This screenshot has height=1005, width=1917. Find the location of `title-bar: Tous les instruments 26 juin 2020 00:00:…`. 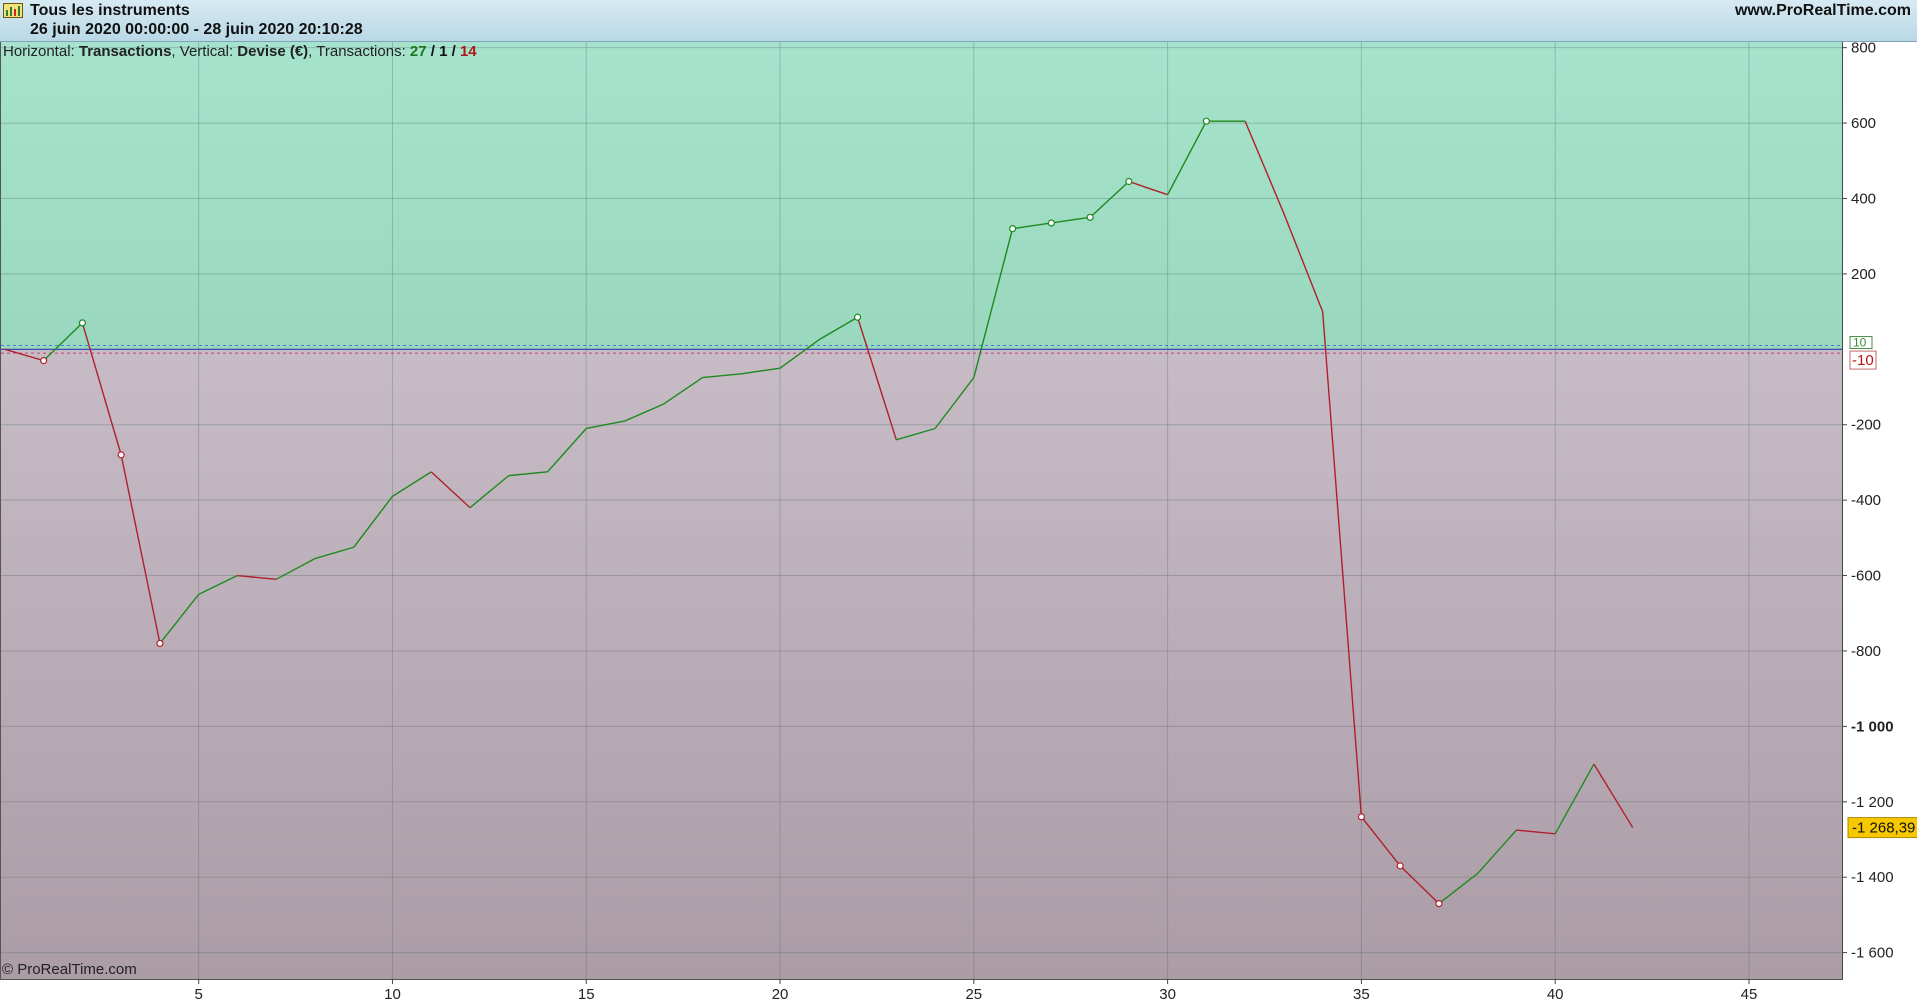

title-bar: Tous les instruments 26 juin 2020 00:00:… is located at coordinates (958, 21).